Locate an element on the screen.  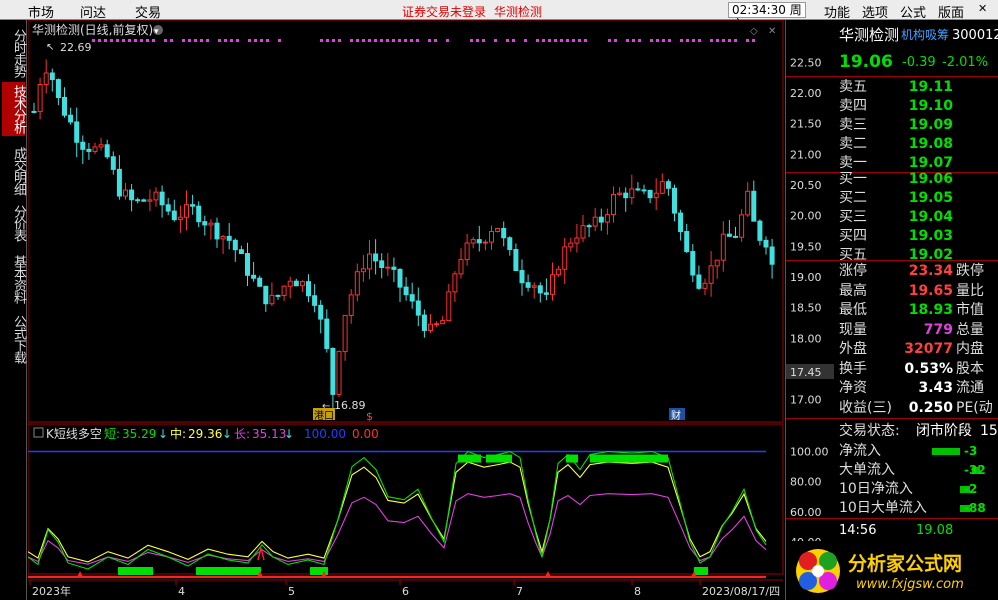
trade-status-row: 交易状态: 闭市阶段 15 is located at coordinates (892, 431).